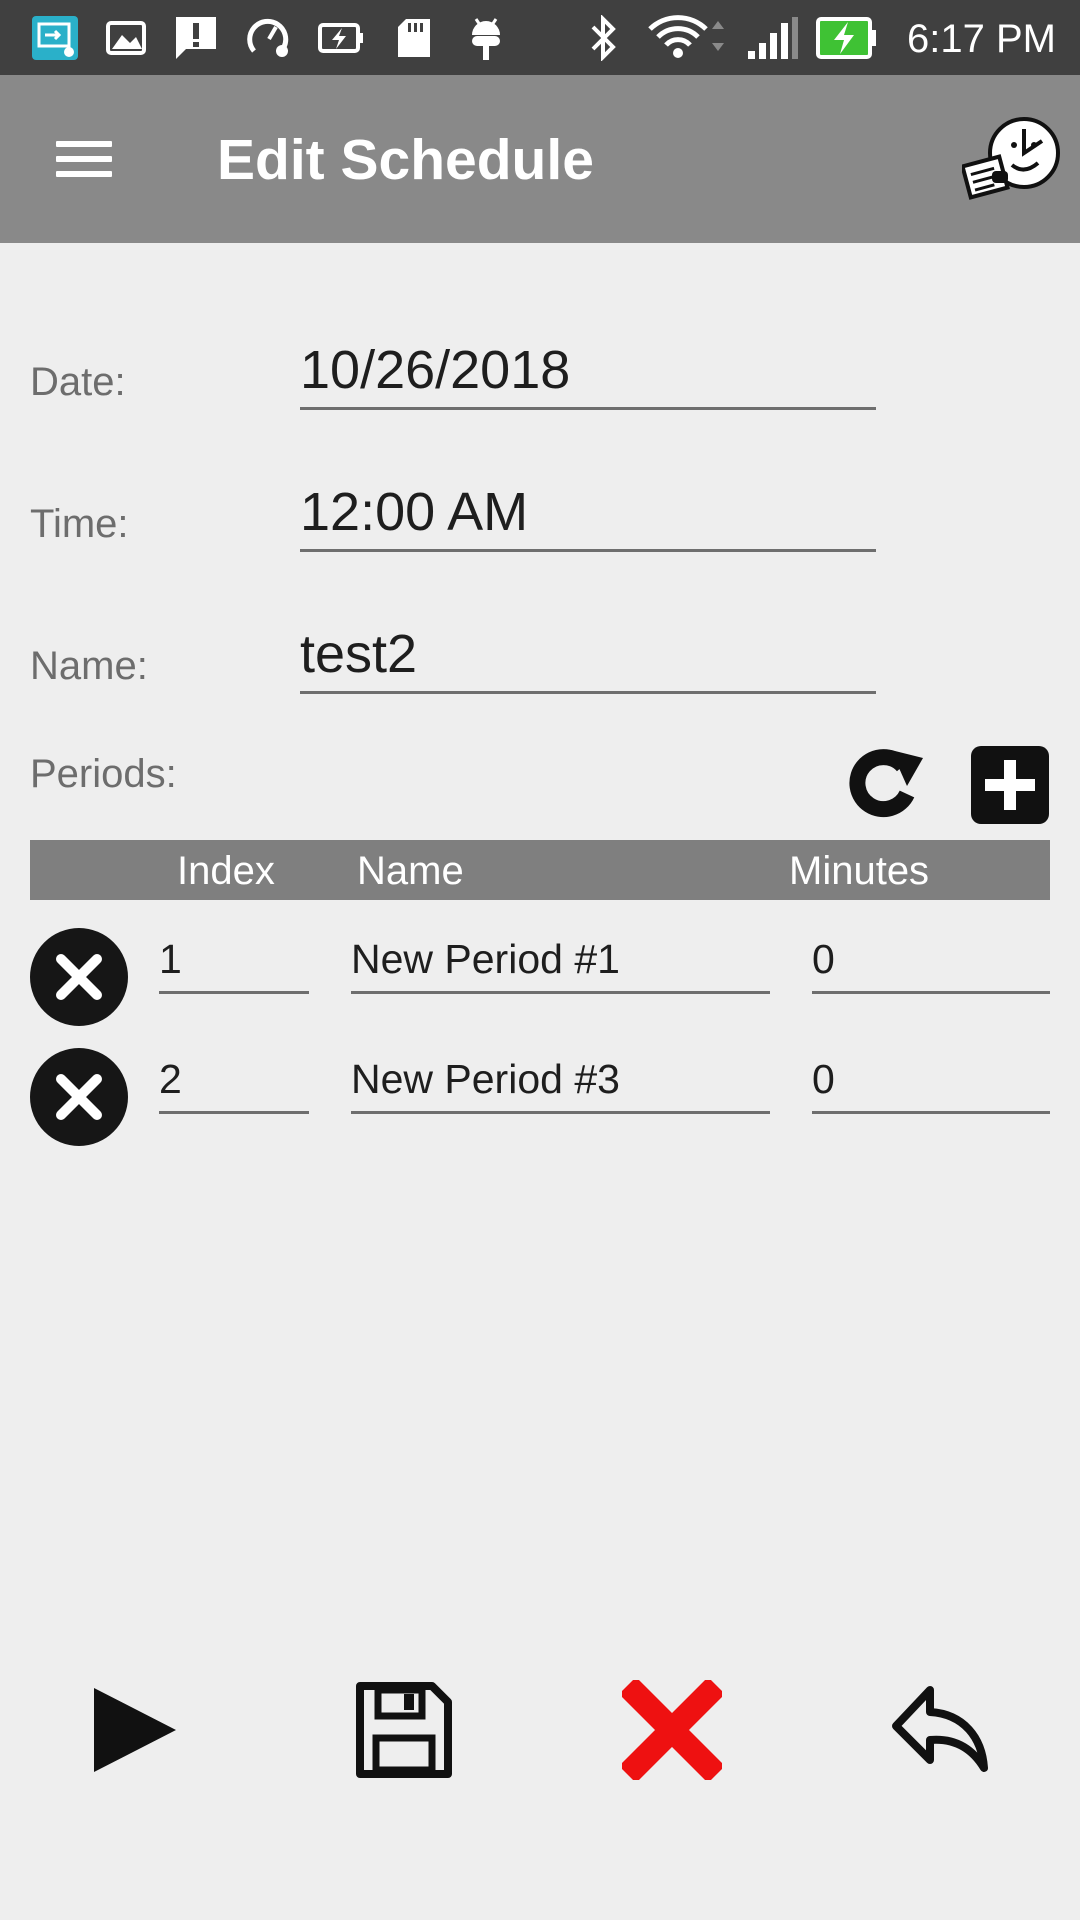 The width and height of the screenshot is (1080, 1920). What do you see at coordinates (690, 38) in the screenshot?
I see `wifi-icon` at bounding box center [690, 38].